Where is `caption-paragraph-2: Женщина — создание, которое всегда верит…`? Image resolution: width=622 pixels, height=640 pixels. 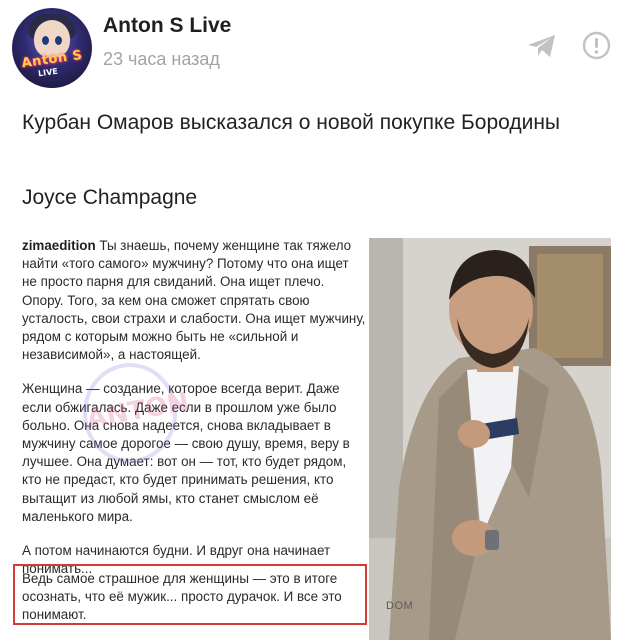 caption-paragraph-2: Женщина — создание, которое всегда верит… is located at coordinates (186, 452).